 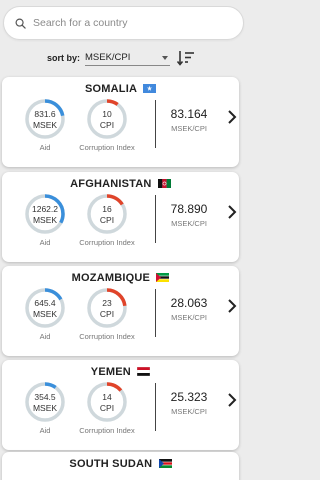 What do you see at coordinates (45, 303) in the screenshot?
I see `aid-value: 645.4` at bounding box center [45, 303].